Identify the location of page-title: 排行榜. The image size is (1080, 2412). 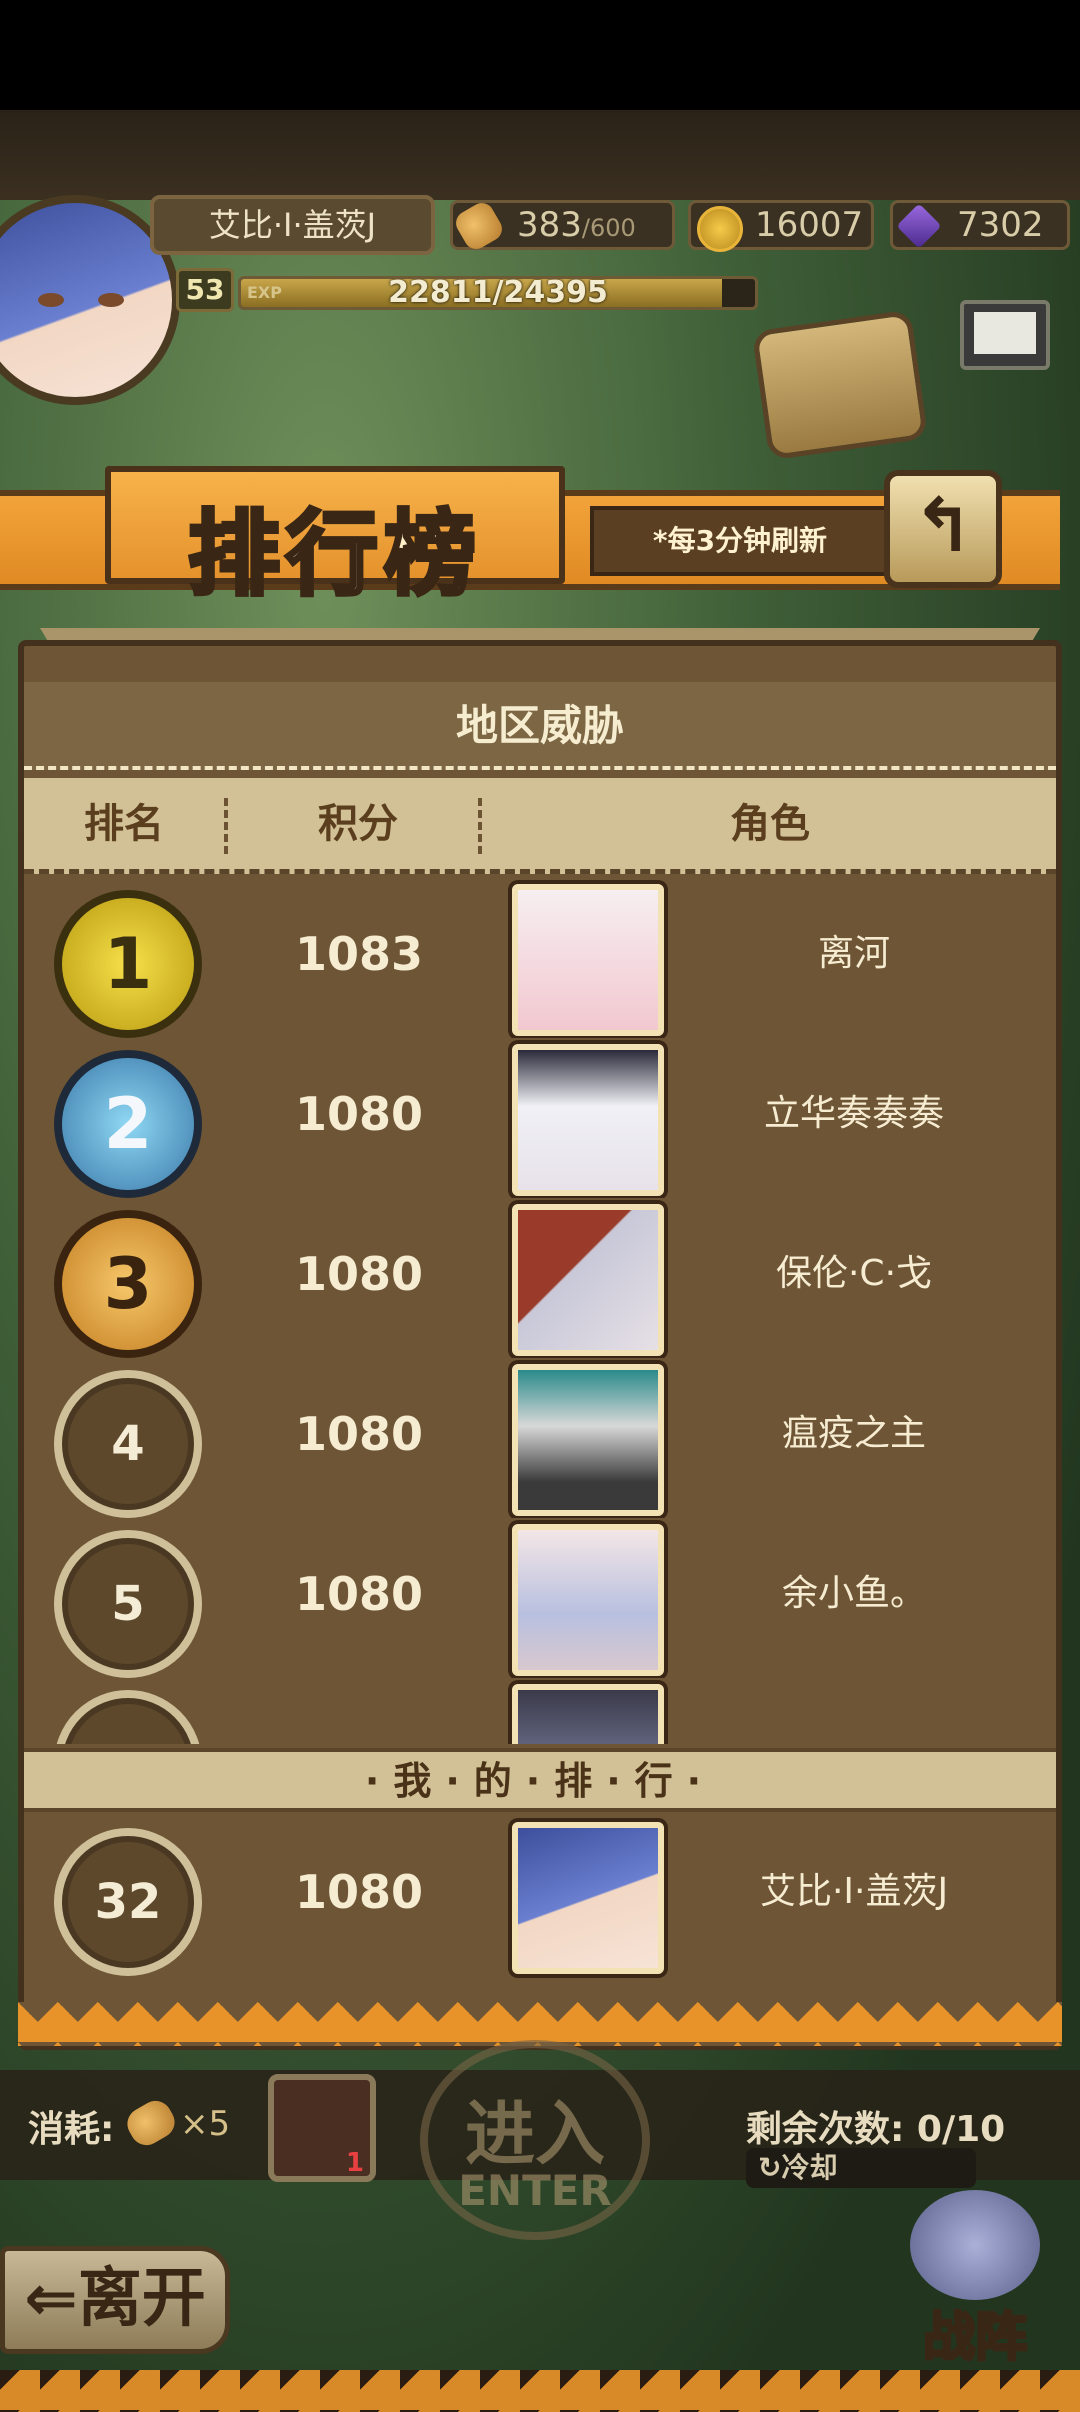
(335, 538).